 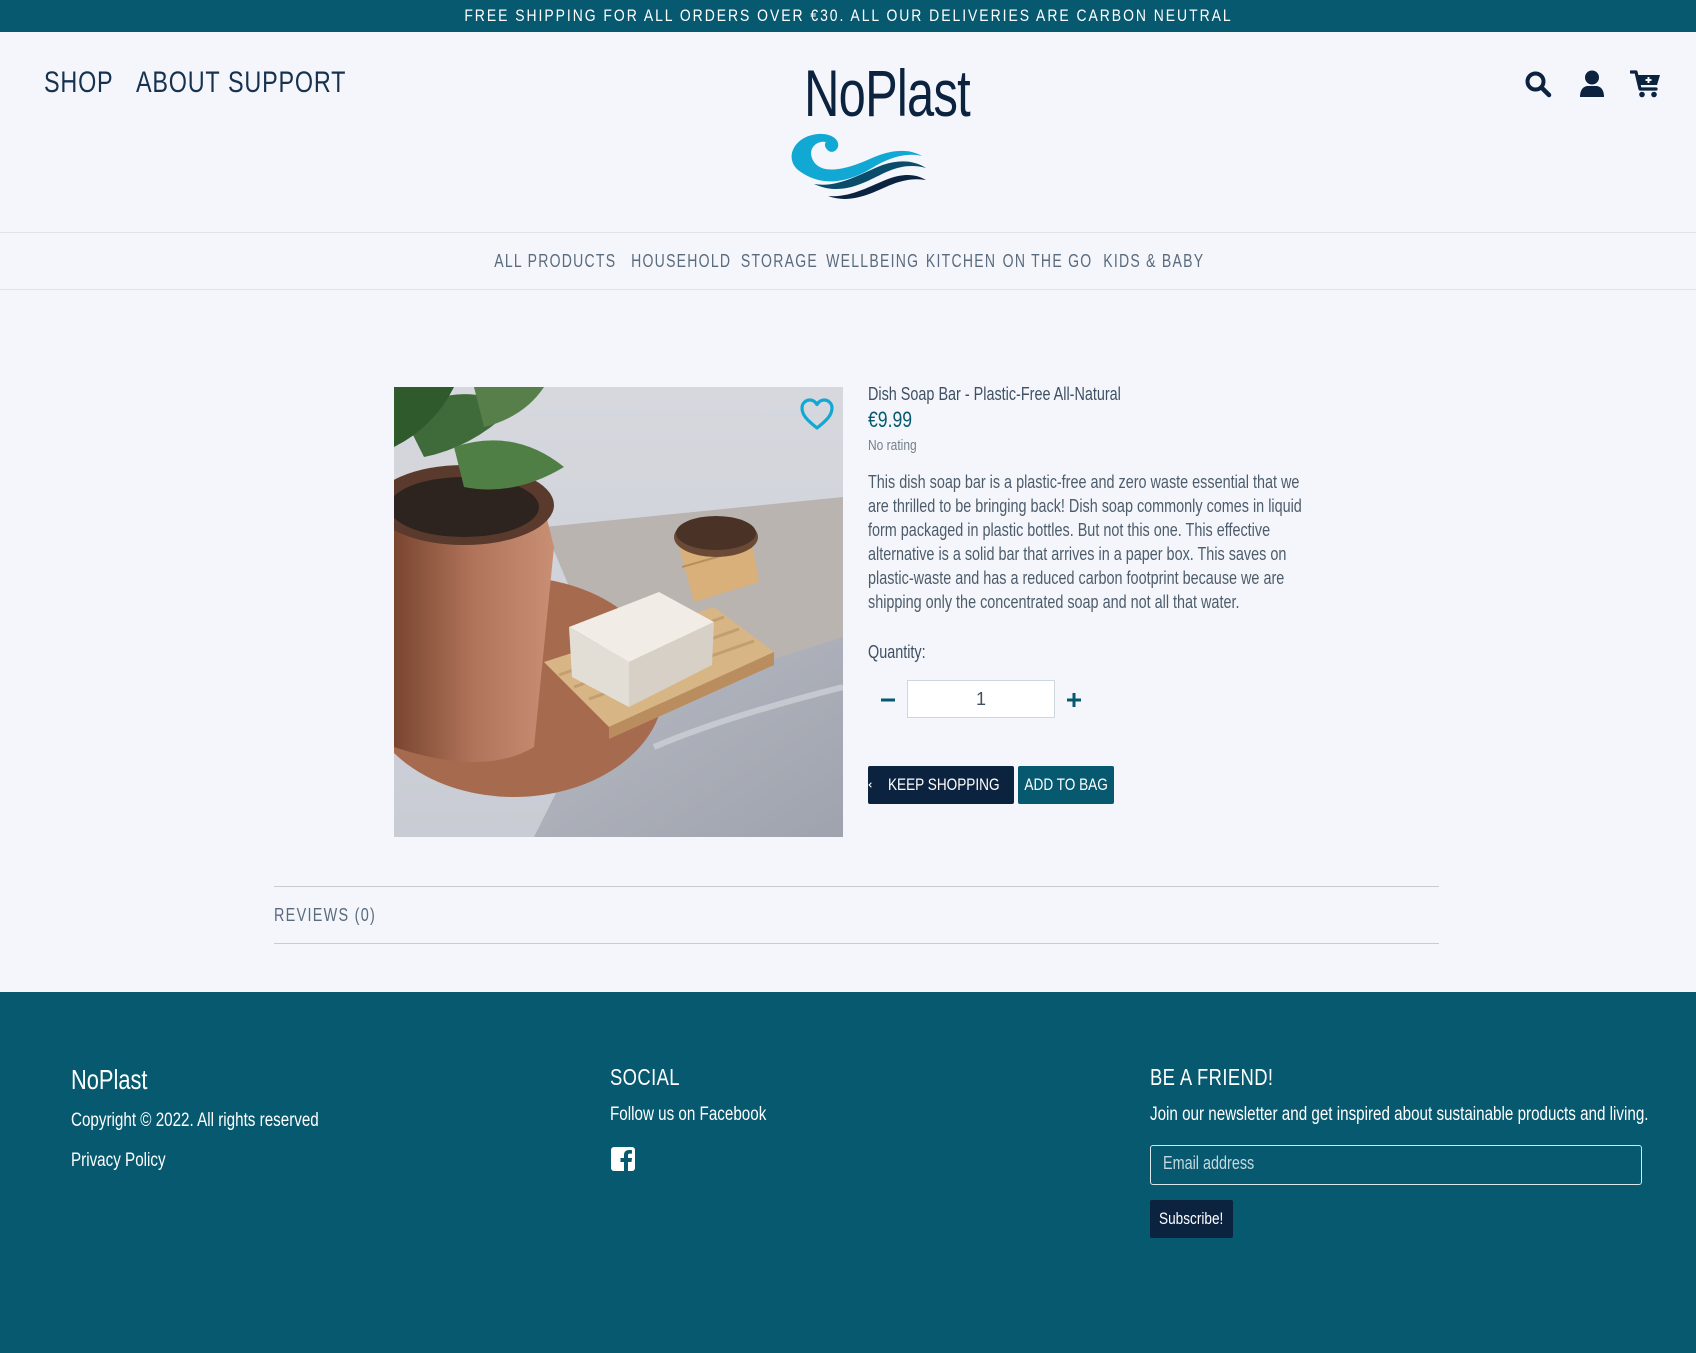 What do you see at coordinates (109, 1079) in the screenshot?
I see `footer-brand: NoPlast` at bounding box center [109, 1079].